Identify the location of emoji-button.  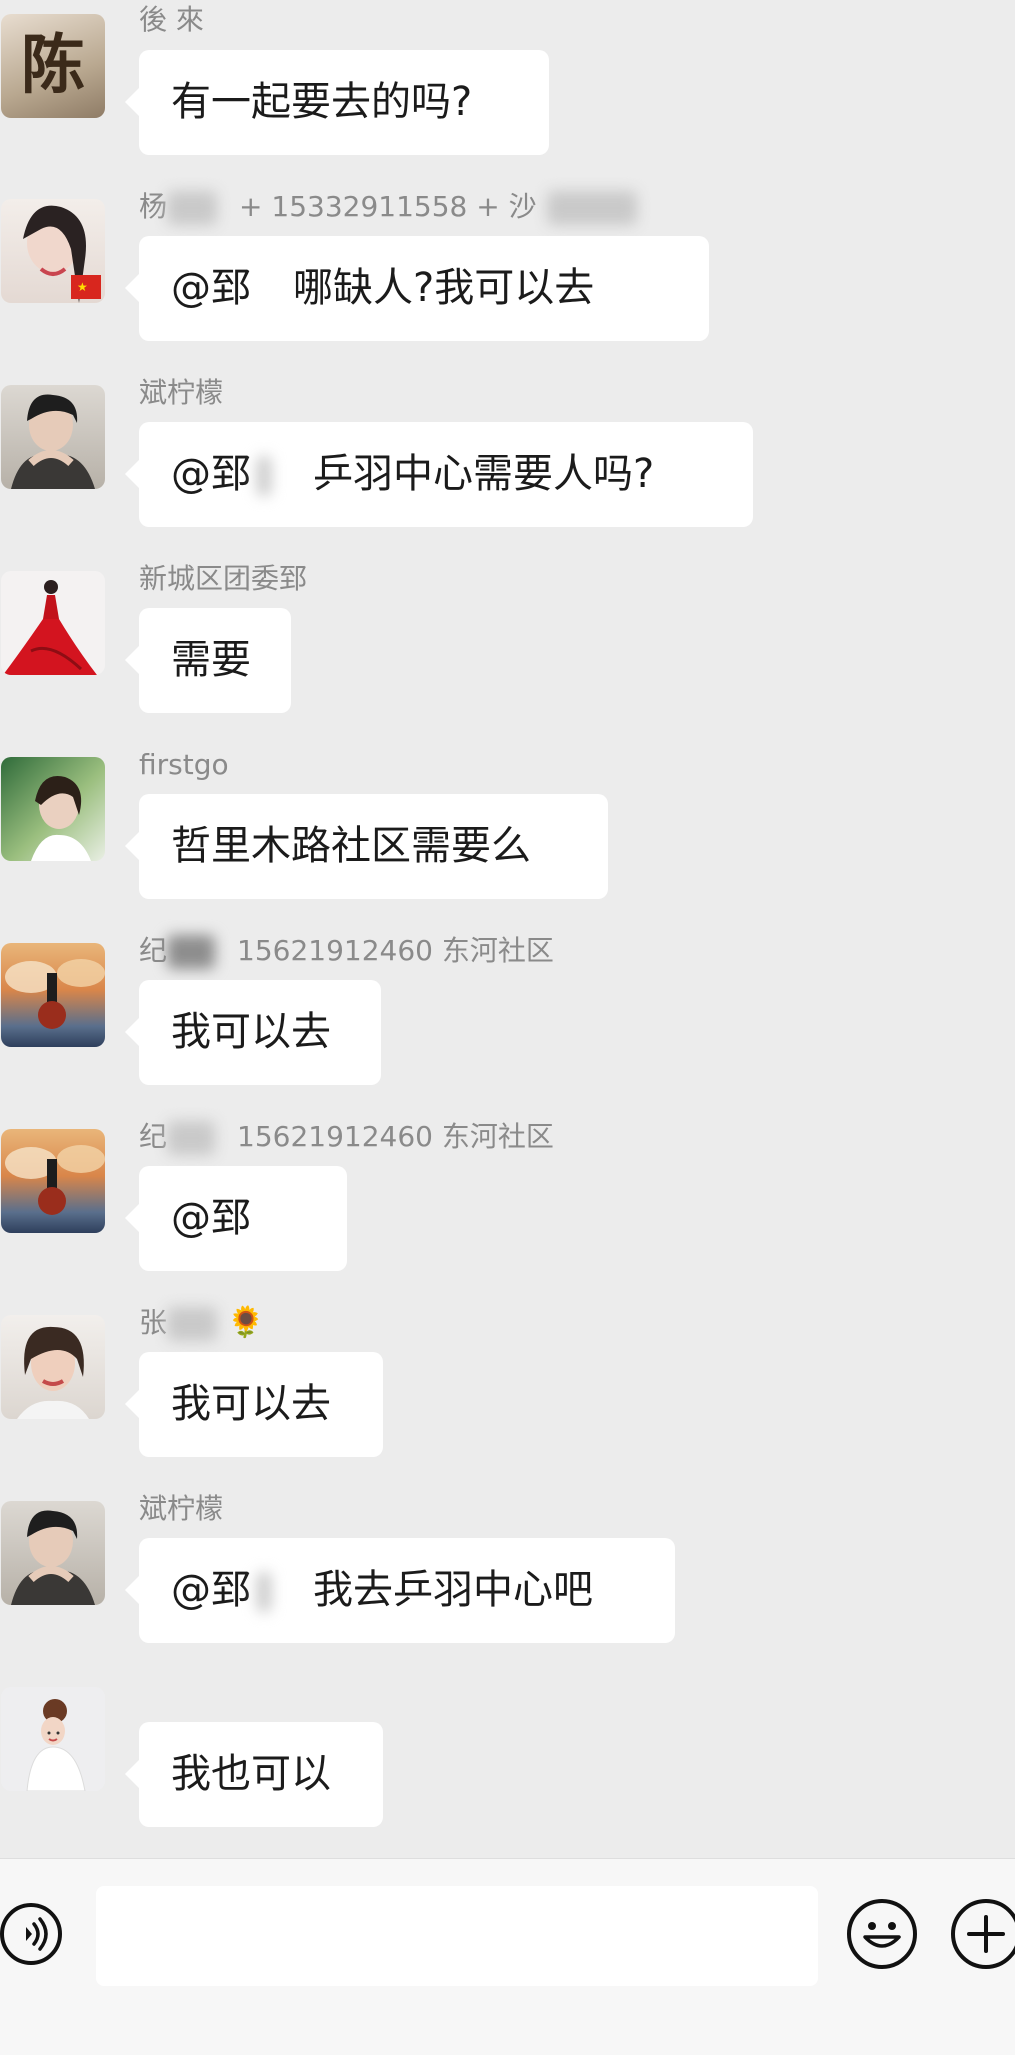
(882, 1934).